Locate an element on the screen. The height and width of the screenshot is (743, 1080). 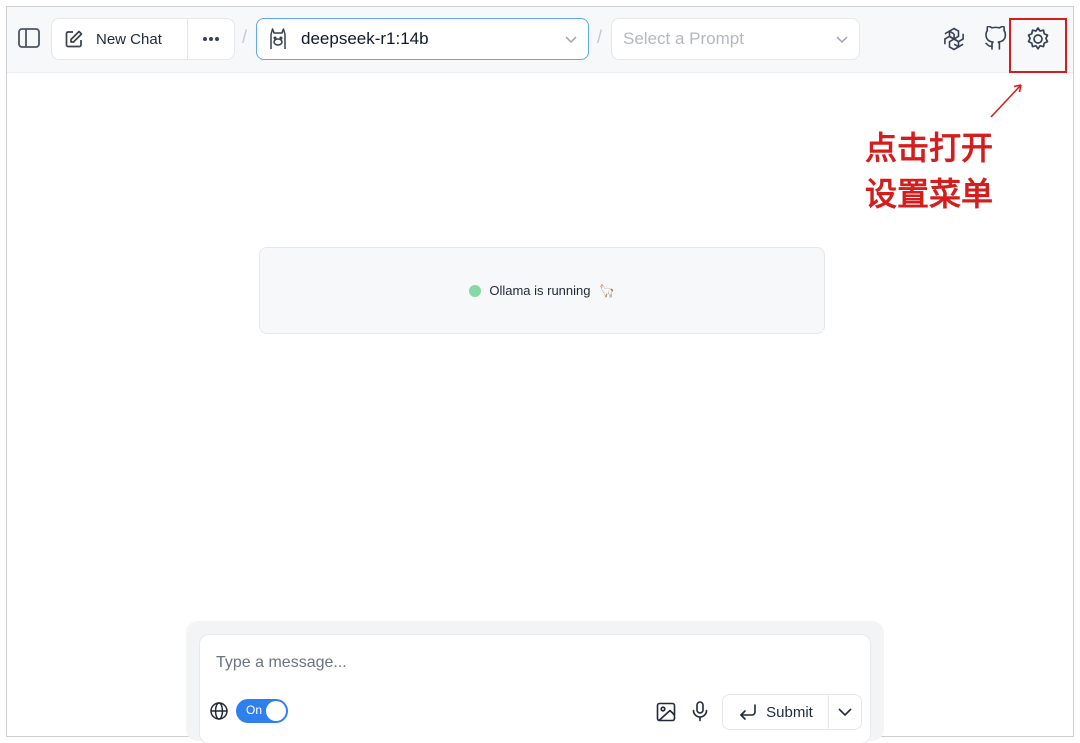
web-search-toggle: On is located at coordinates (262, 711).